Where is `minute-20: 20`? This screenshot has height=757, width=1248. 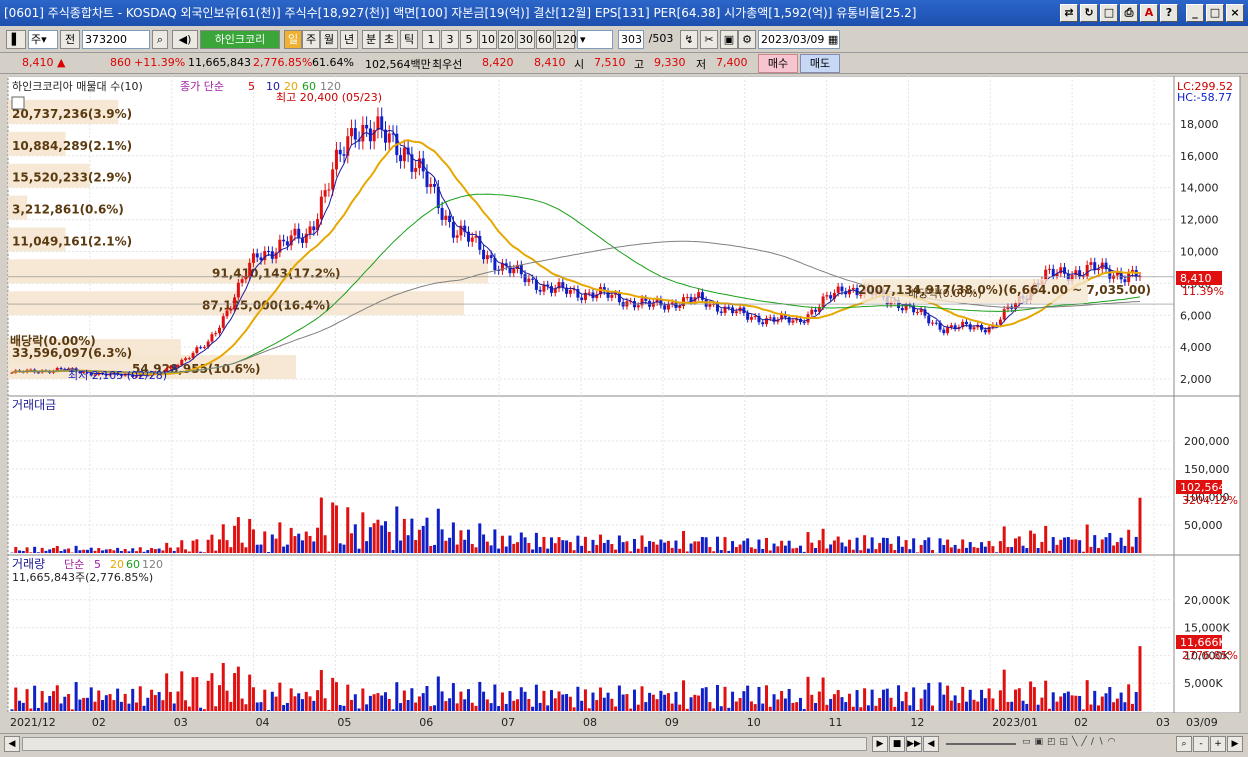
minute-20: 20 is located at coordinates (507, 39).